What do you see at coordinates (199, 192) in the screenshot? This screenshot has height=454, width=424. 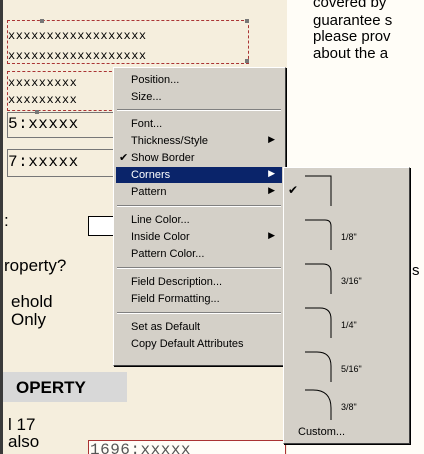 I see `menu-item-pattern: Pattern ▶` at bounding box center [199, 192].